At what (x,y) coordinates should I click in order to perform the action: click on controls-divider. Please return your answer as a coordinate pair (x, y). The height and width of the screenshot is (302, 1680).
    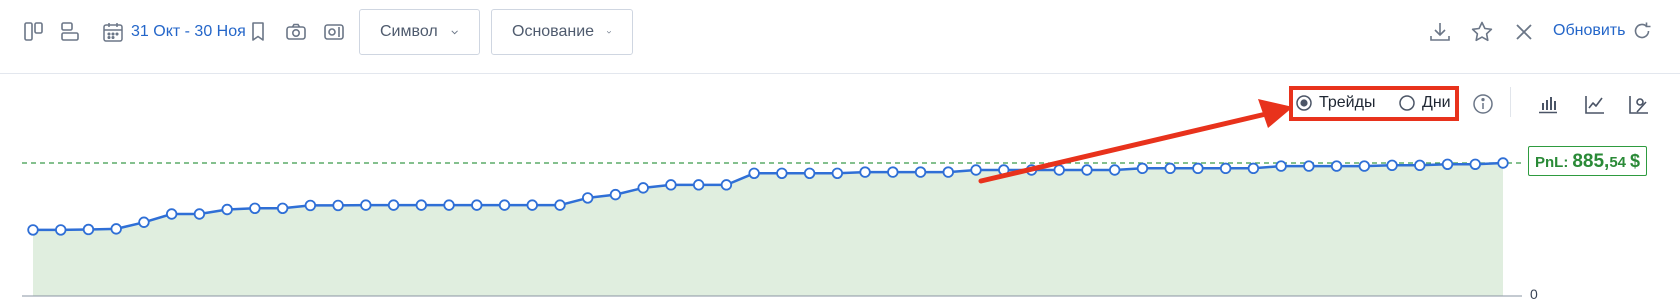
    Looking at the image, I should click on (1510, 102).